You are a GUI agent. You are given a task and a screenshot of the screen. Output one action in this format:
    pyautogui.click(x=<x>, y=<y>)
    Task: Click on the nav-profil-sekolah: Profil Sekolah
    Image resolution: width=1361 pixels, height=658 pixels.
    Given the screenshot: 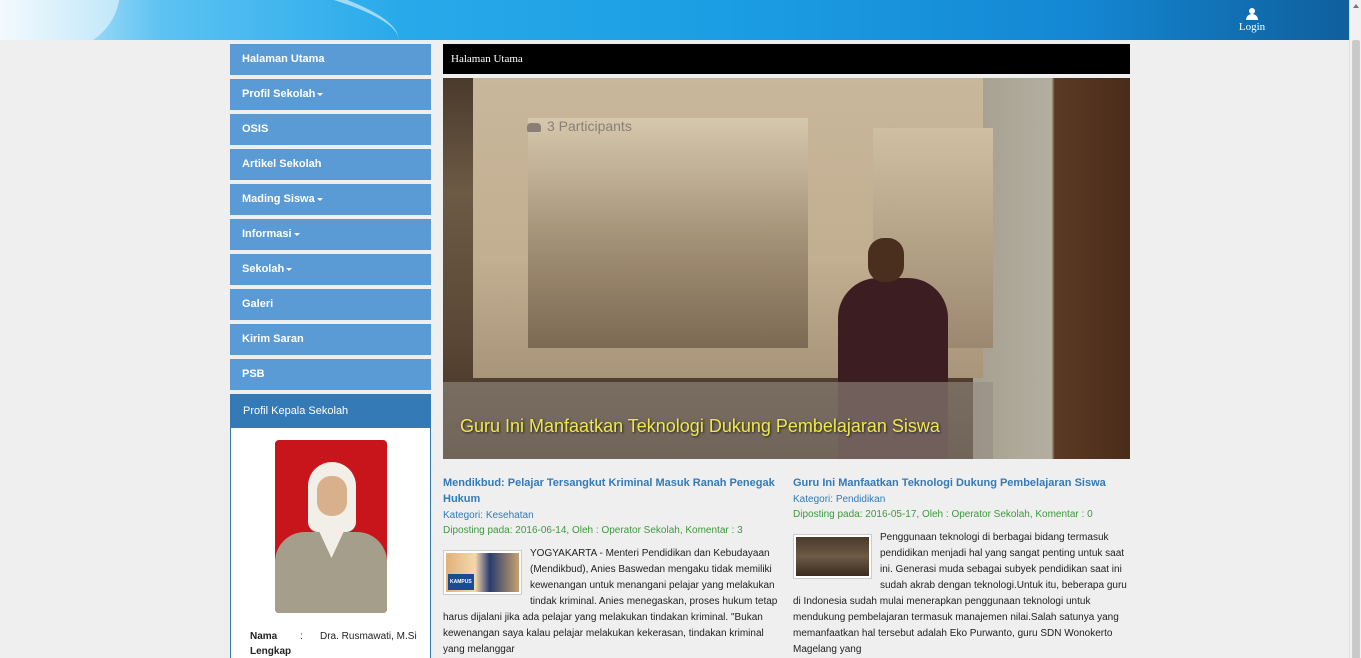 What is the action you would take?
    pyautogui.click(x=330, y=94)
    